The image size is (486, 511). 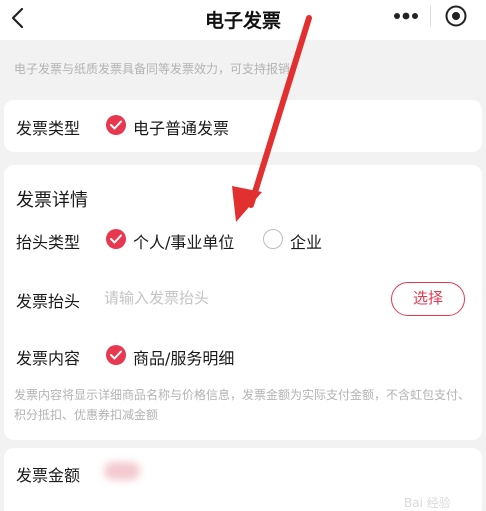 What do you see at coordinates (428, 299) in the screenshot?
I see `select-invoice-title-button: 选择` at bounding box center [428, 299].